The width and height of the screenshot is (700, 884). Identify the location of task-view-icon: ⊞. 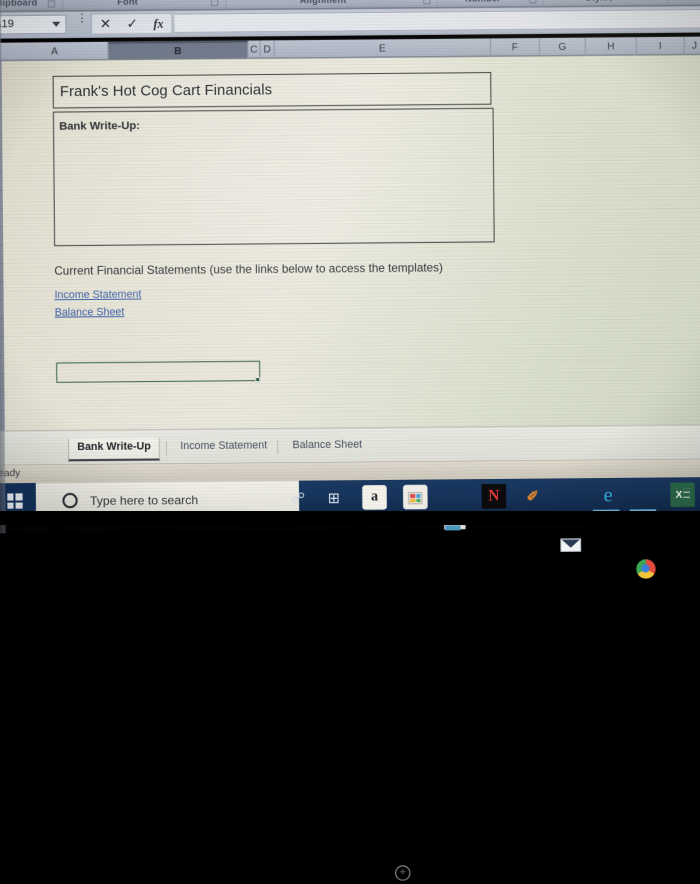
(333, 497).